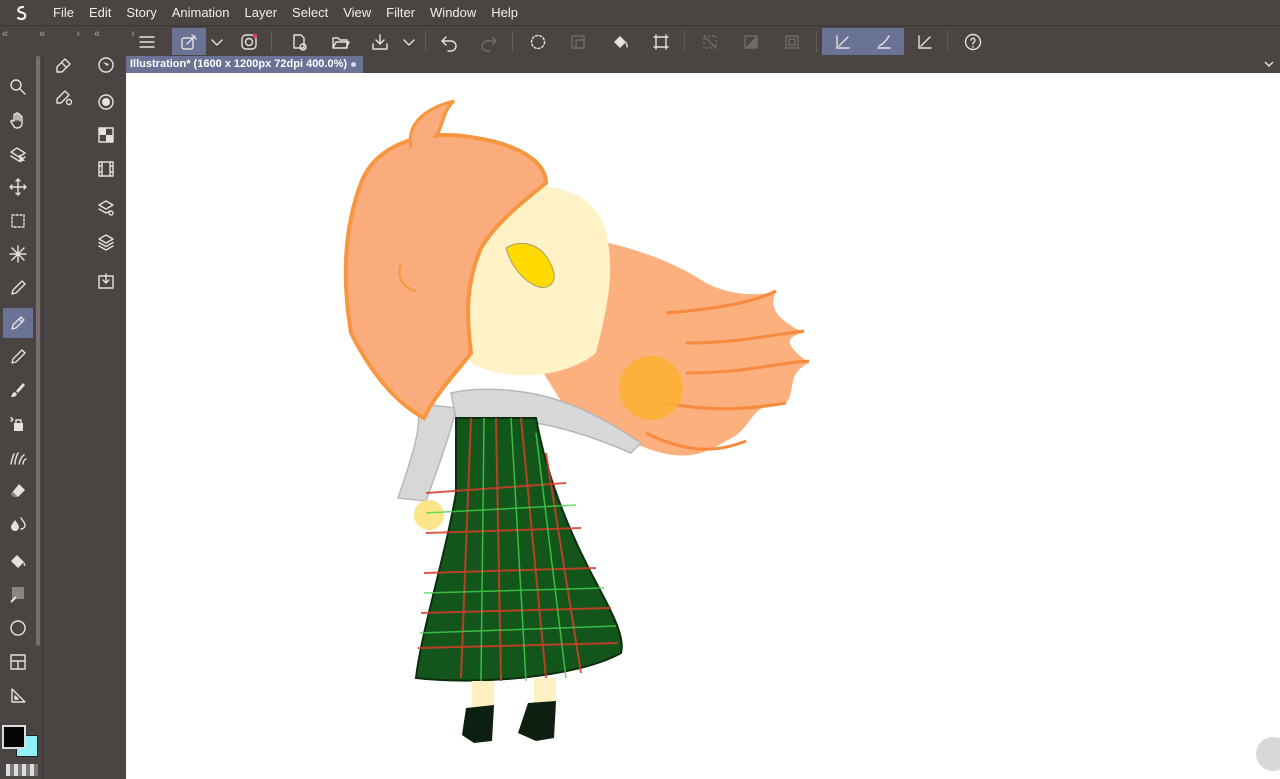 The width and height of the screenshot is (1280, 779). What do you see at coordinates (262, 12) in the screenshot?
I see `menu-layer: Layer` at bounding box center [262, 12].